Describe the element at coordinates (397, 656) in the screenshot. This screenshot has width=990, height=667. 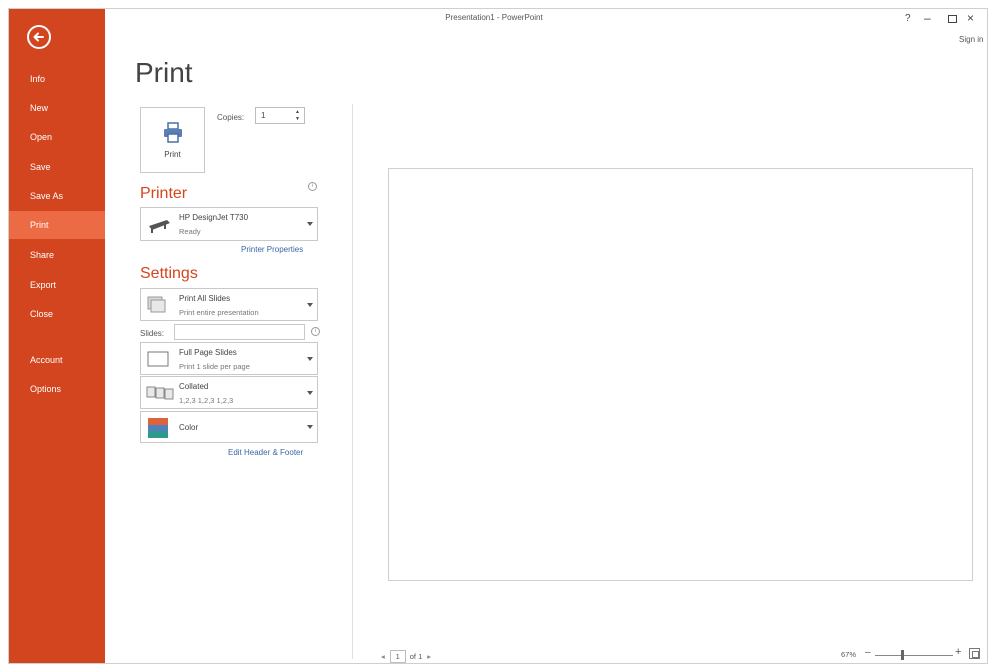
I see `page-number-input: 1` at that location.